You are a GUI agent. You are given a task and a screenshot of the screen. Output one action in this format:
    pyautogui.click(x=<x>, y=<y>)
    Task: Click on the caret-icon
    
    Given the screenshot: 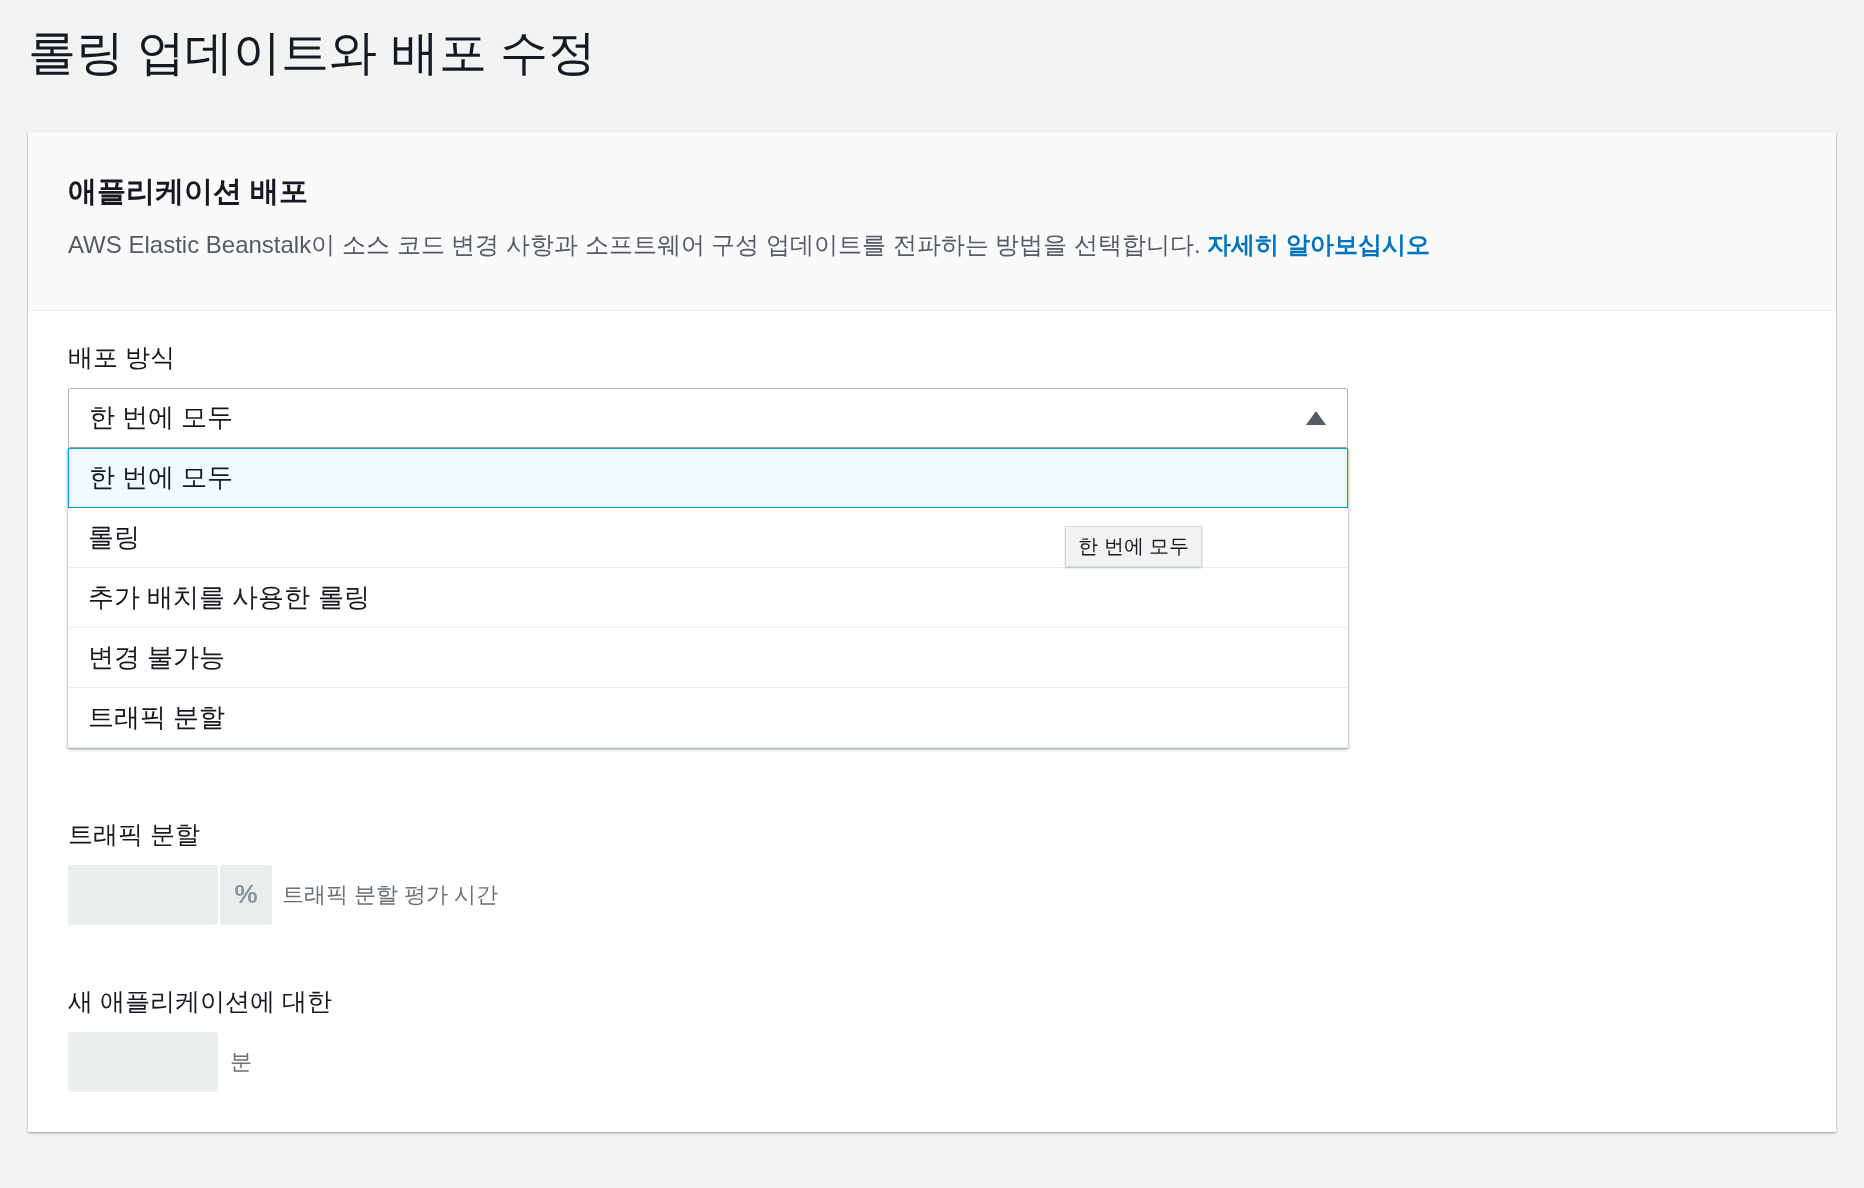 What is the action you would take?
    pyautogui.click(x=1316, y=418)
    